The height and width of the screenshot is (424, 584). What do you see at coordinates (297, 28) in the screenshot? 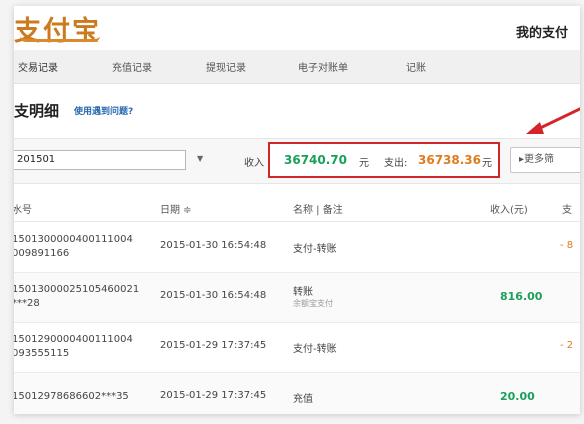
I see `header: 支付宝 我的支付` at bounding box center [297, 28].